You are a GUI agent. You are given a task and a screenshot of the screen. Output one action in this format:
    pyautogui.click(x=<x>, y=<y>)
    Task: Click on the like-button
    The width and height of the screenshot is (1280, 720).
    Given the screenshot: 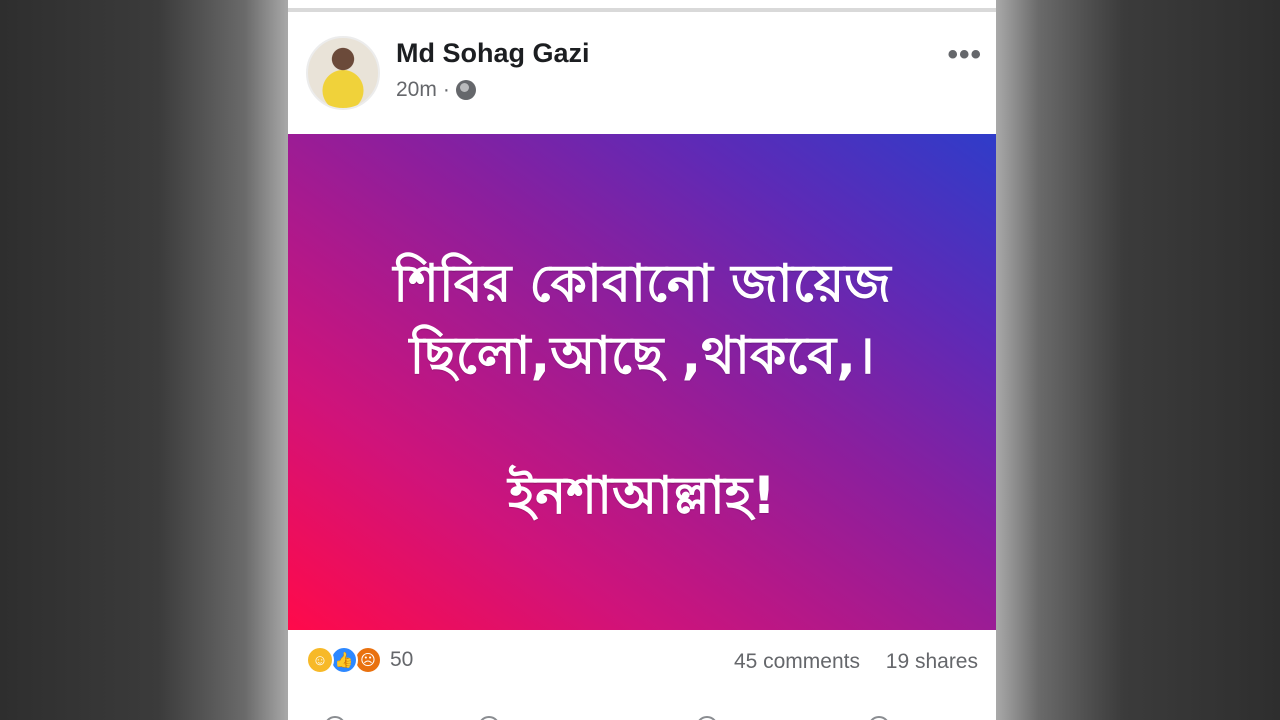 What is the action you would take?
    pyautogui.click(x=335, y=718)
    